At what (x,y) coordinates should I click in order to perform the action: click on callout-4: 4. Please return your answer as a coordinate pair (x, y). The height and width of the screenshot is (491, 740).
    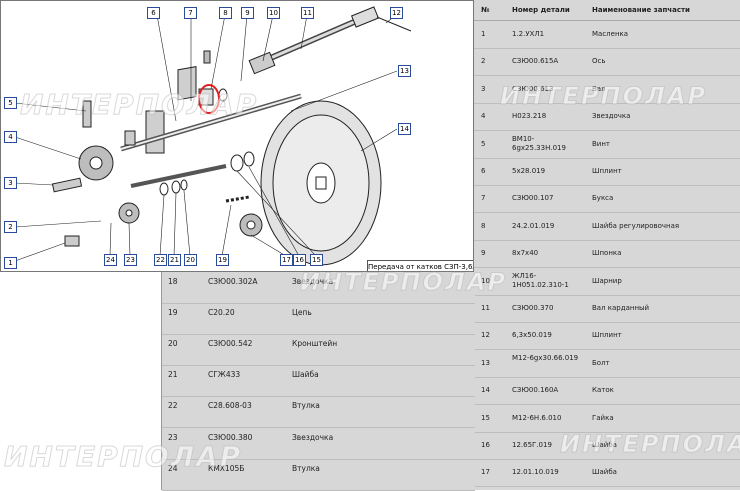
    Looking at the image, I should click on (10, 137).